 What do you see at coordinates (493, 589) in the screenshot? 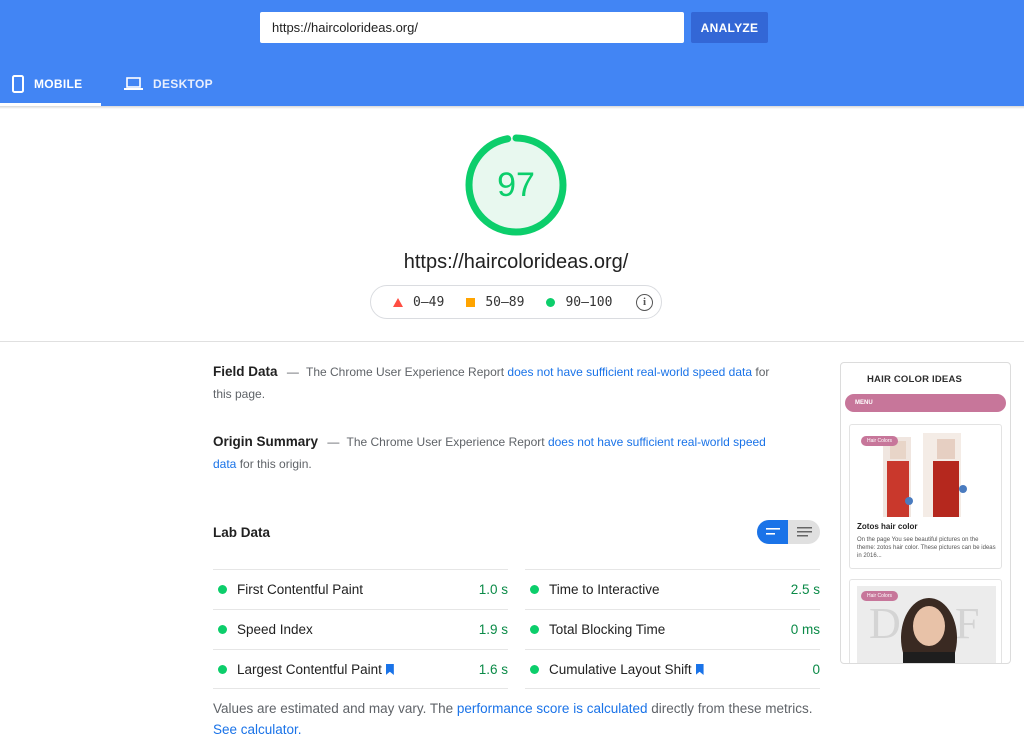
I see `metric-value: 1.0 s` at bounding box center [493, 589].